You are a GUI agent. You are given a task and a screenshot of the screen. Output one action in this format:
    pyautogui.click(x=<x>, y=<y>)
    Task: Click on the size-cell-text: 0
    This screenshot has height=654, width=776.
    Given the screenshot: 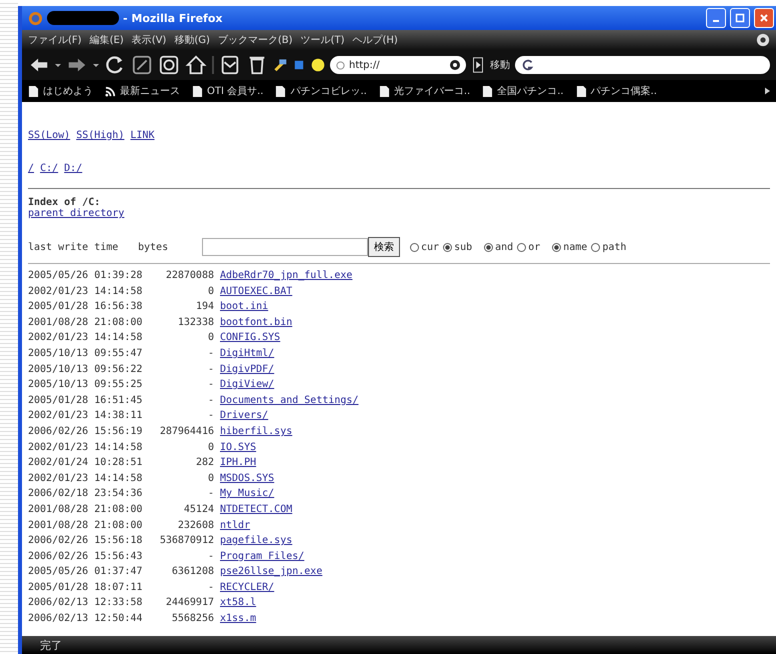 What is the action you would take?
    pyautogui.click(x=210, y=338)
    